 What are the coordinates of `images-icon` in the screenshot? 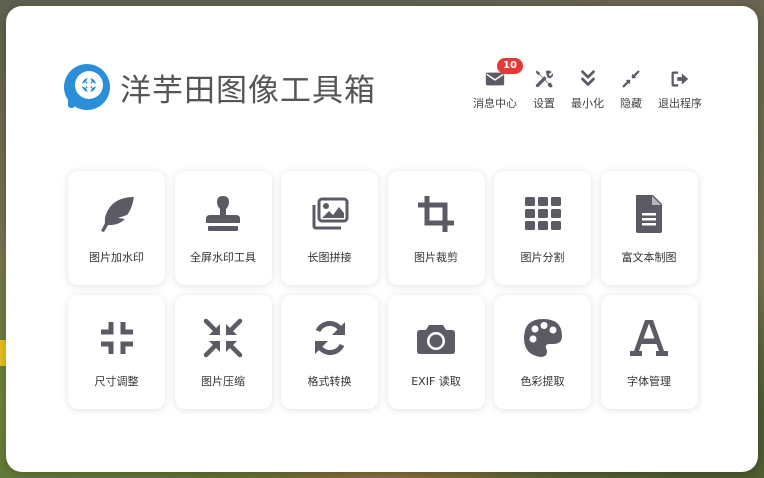 It's located at (330, 213).